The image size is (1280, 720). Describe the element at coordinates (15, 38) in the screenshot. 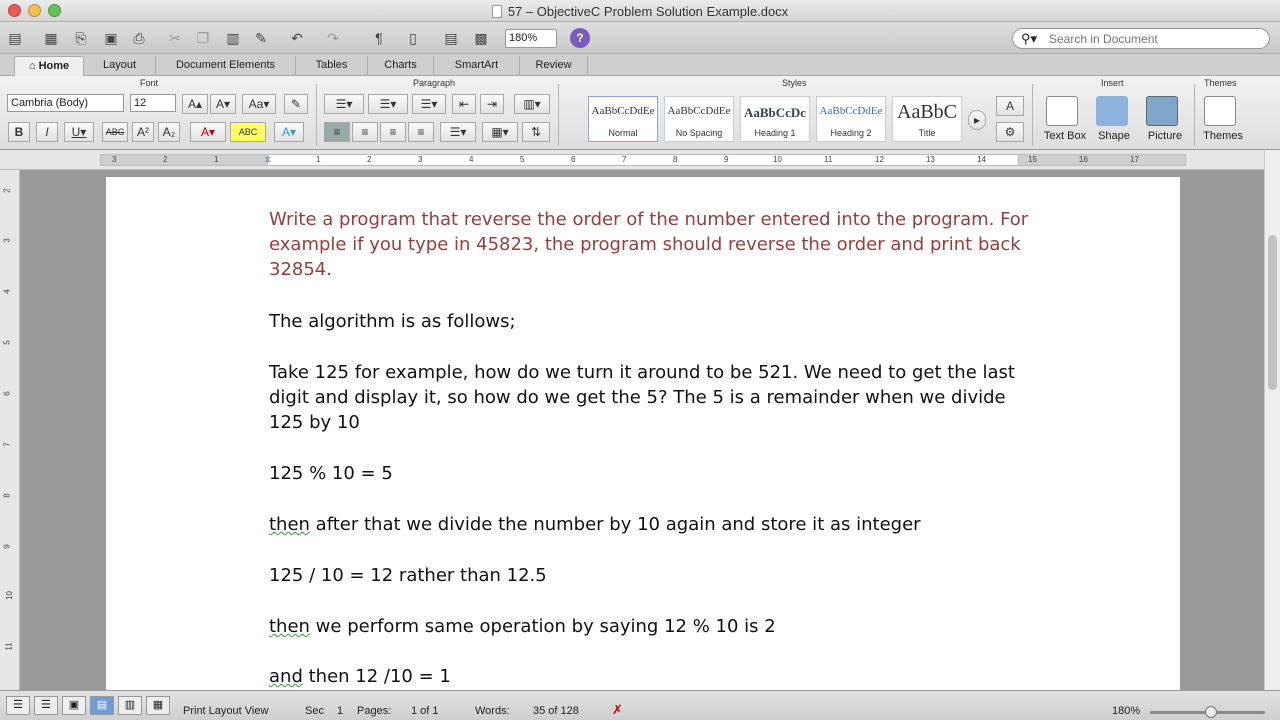

I see `new-document-icon: ▤` at that location.